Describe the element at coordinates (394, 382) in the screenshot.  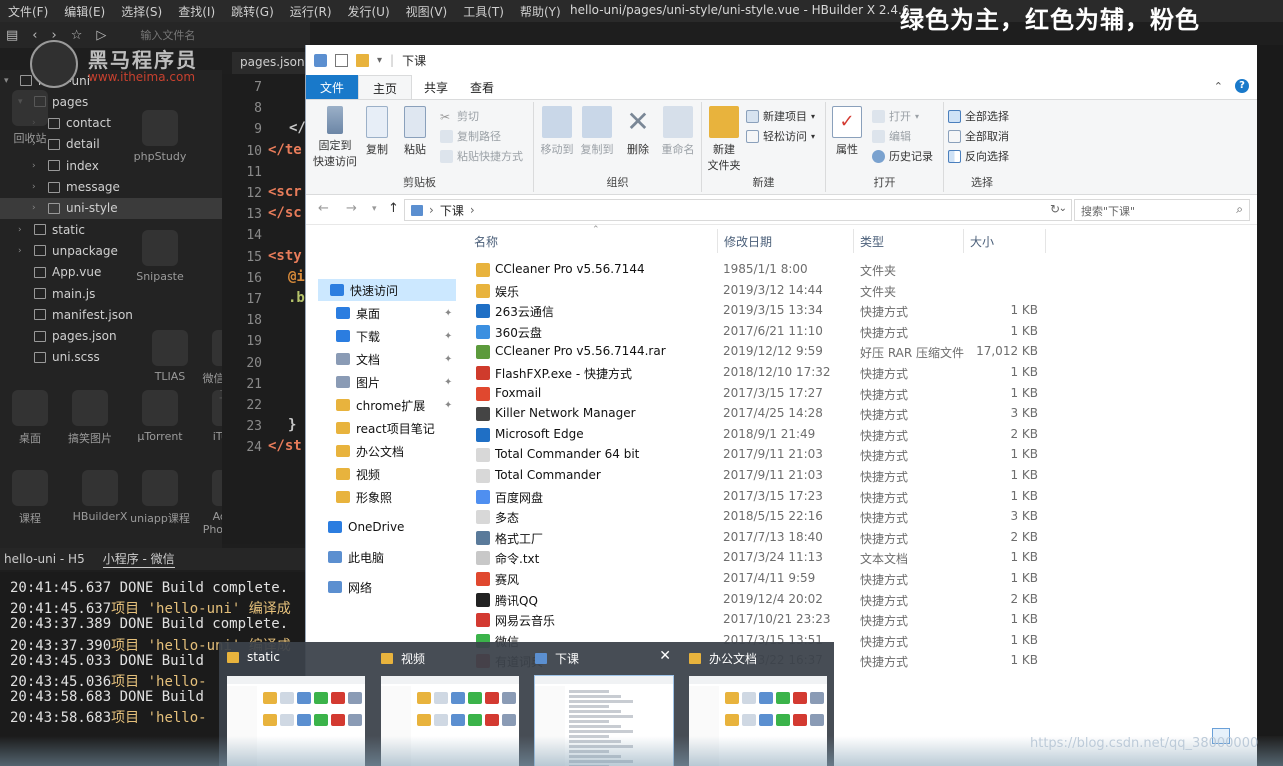
I see `nav-item-5: 图片 ✦` at that location.